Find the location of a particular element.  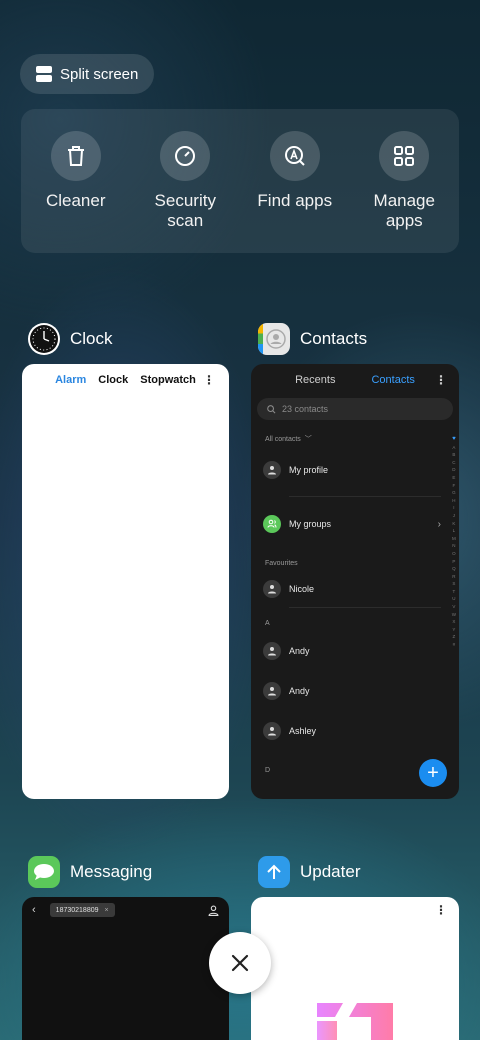

contacts-filter-dropdown: All contacts ﹀ is located at coordinates (355, 439).